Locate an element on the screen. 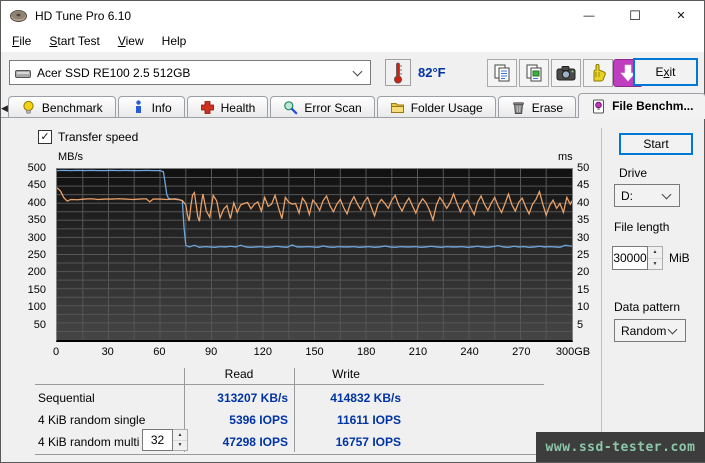  copy-image-button is located at coordinates (534, 73).